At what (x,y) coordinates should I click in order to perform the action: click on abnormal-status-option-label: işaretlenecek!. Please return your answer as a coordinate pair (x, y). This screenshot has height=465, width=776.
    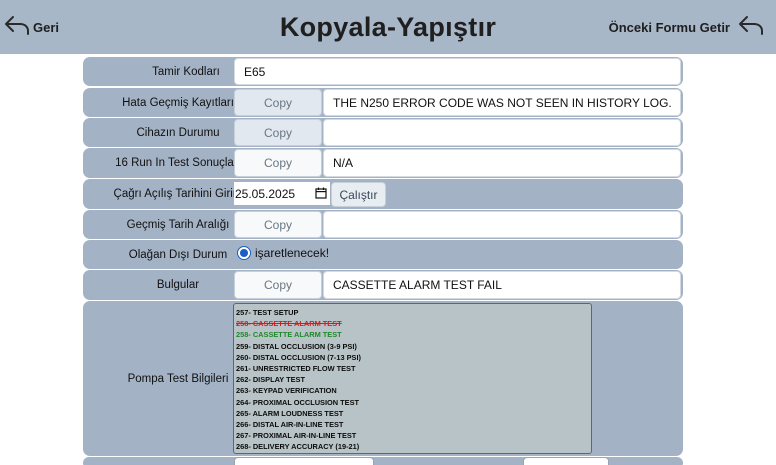
    Looking at the image, I should click on (292, 253).